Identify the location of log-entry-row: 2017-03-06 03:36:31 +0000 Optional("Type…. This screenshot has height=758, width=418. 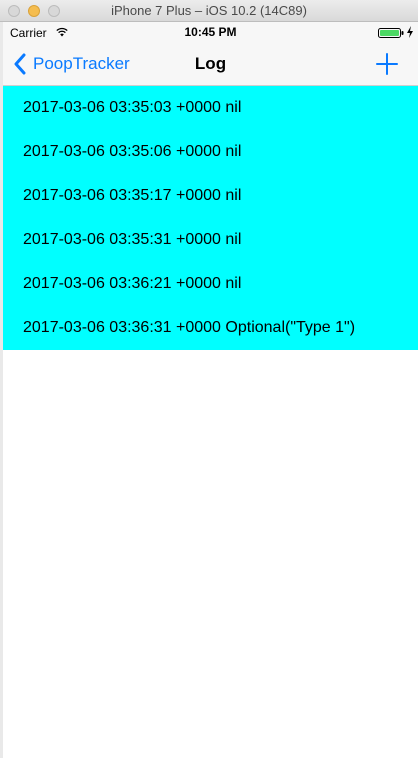
(210, 328).